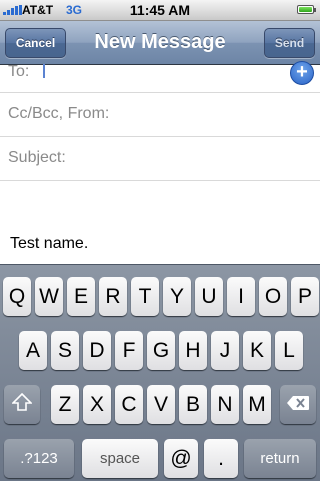 The height and width of the screenshot is (481, 320). I want to click on to-field: To: +, so click(160, 77).